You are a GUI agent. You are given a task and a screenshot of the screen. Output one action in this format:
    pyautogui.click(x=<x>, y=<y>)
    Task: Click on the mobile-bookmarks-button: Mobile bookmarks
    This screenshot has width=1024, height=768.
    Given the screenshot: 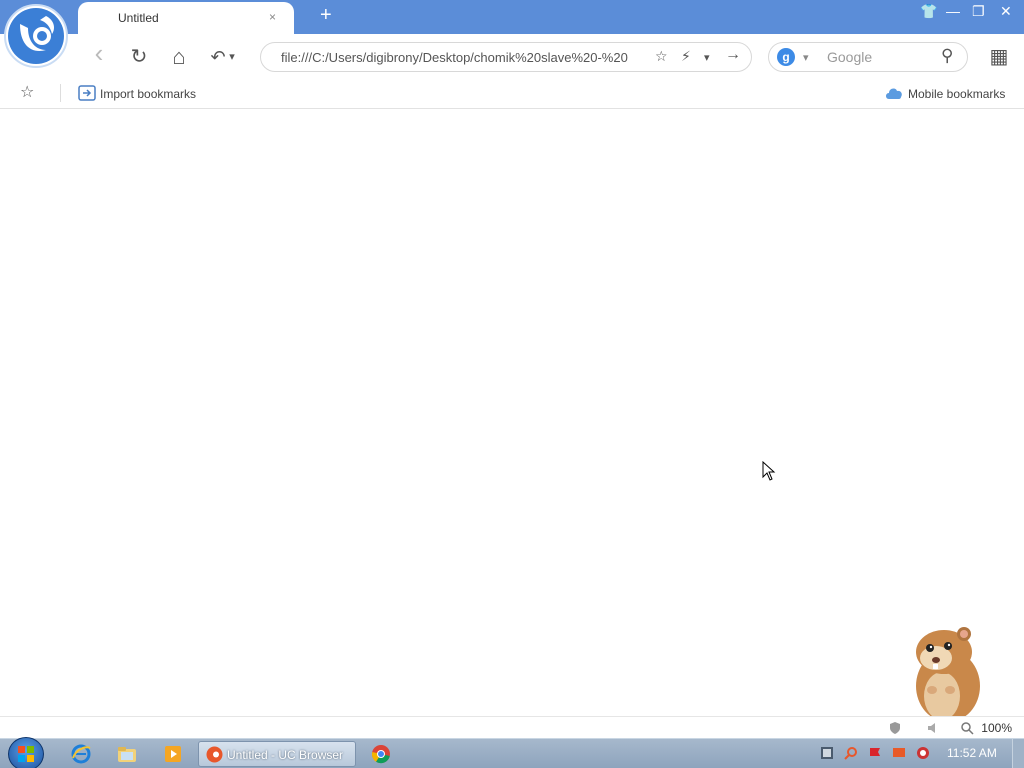 What is the action you would take?
    pyautogui.click(x=944, y=93)
    